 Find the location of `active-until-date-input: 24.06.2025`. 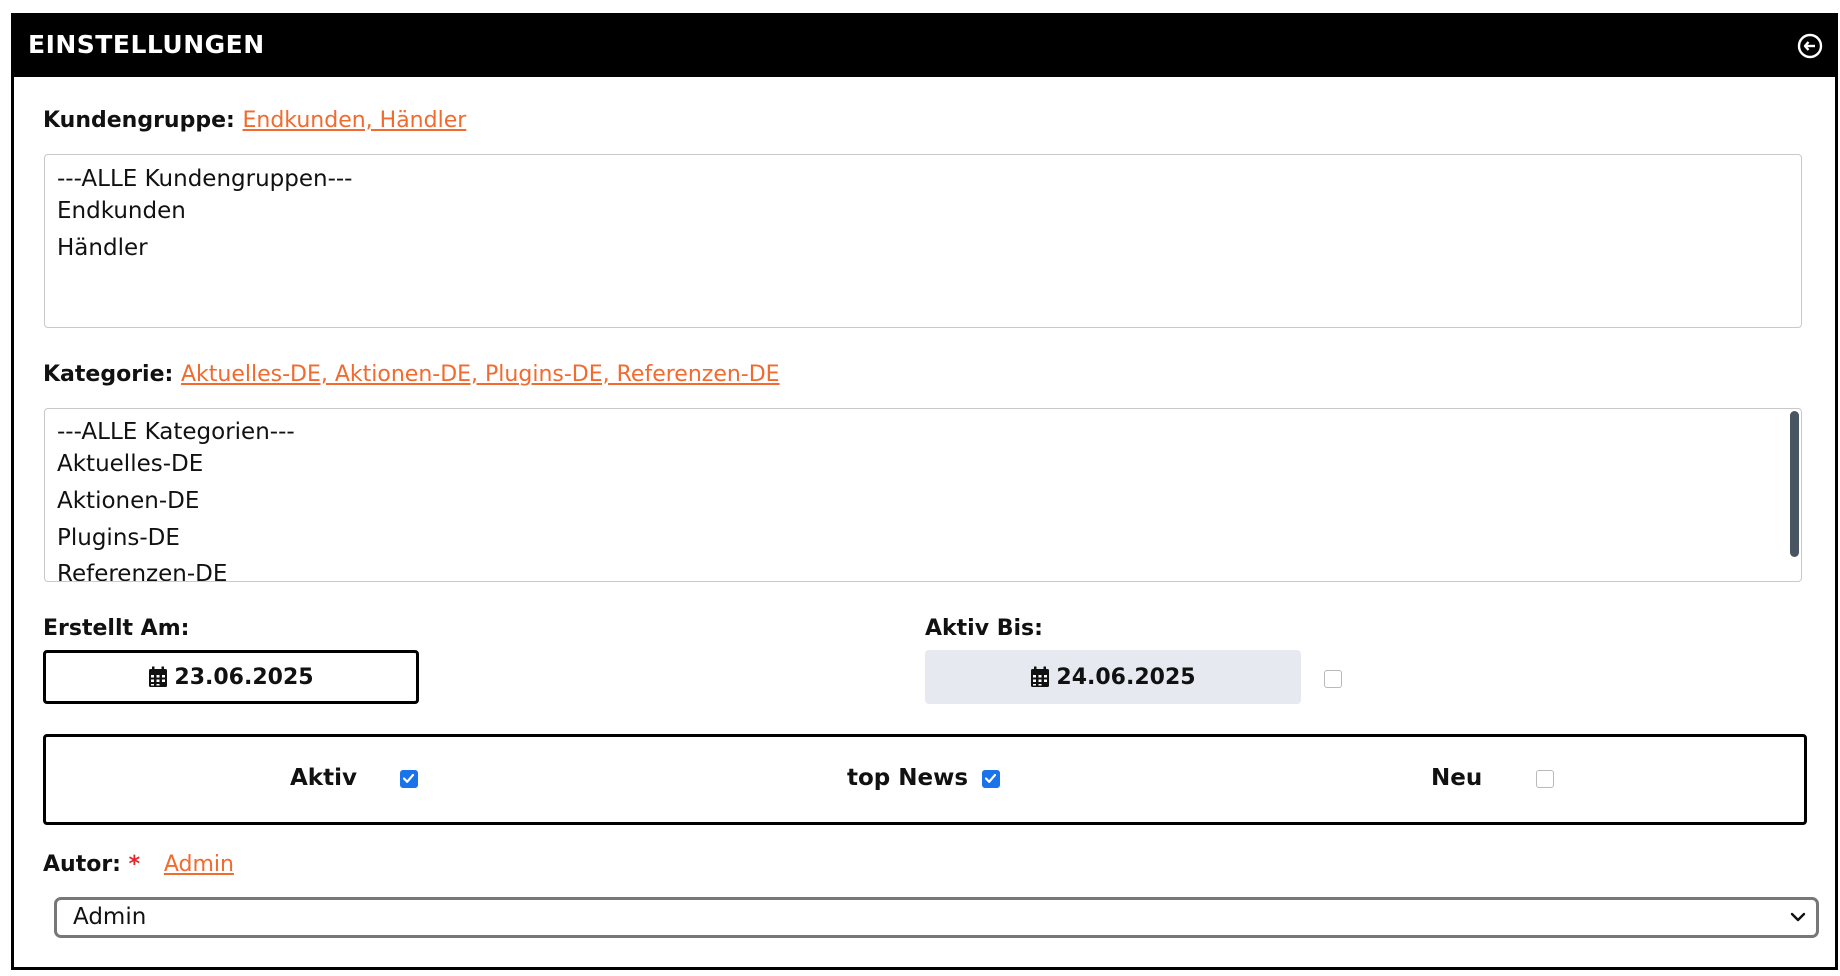

active-until-date-input: 24.06.2025 is located at coordinates (1113, 677).